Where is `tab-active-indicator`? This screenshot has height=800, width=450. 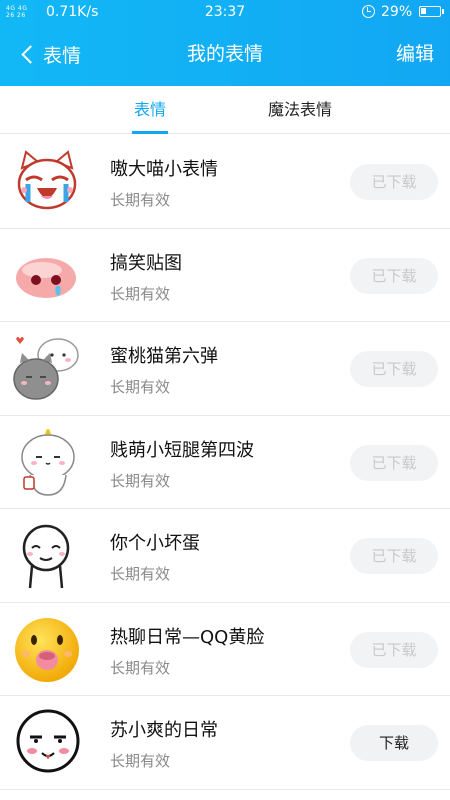
tab-active-indicator is located at coordinates (150, 132).